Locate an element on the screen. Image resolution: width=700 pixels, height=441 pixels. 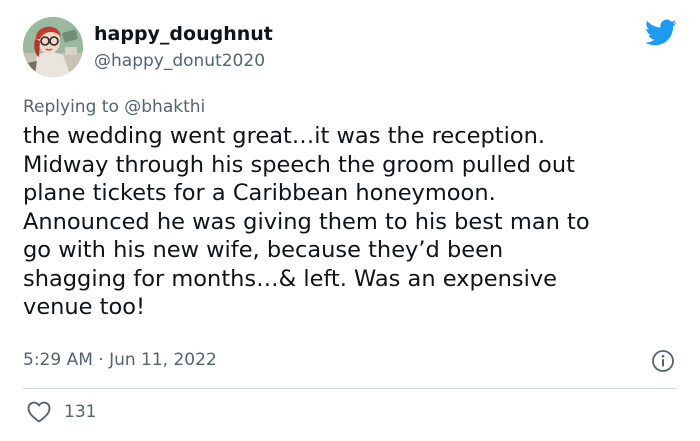
timestamp: 5:29 AM · Jun 11, 2022 is located at coordinates (120, 360).